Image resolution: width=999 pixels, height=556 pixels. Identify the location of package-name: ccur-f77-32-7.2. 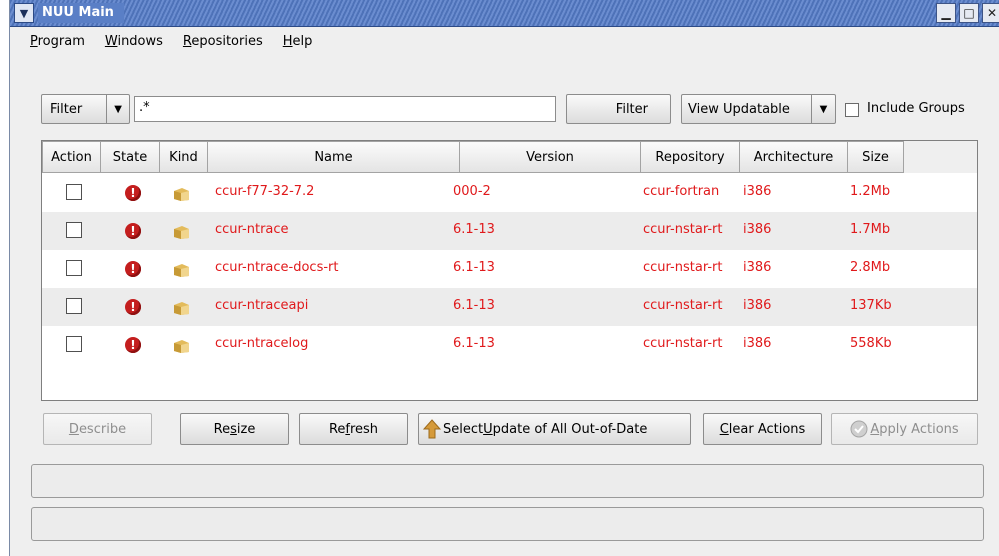
(265, 191).